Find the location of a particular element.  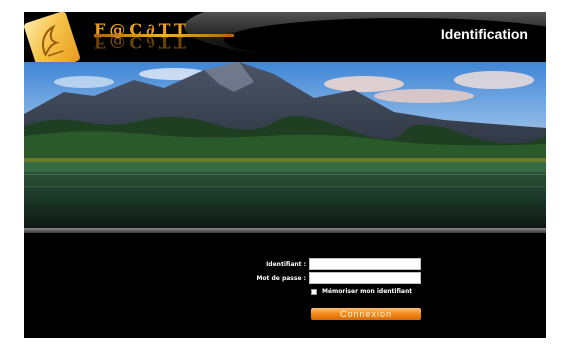

password-label: Mot de passe : is located at coordinates (281, 278).